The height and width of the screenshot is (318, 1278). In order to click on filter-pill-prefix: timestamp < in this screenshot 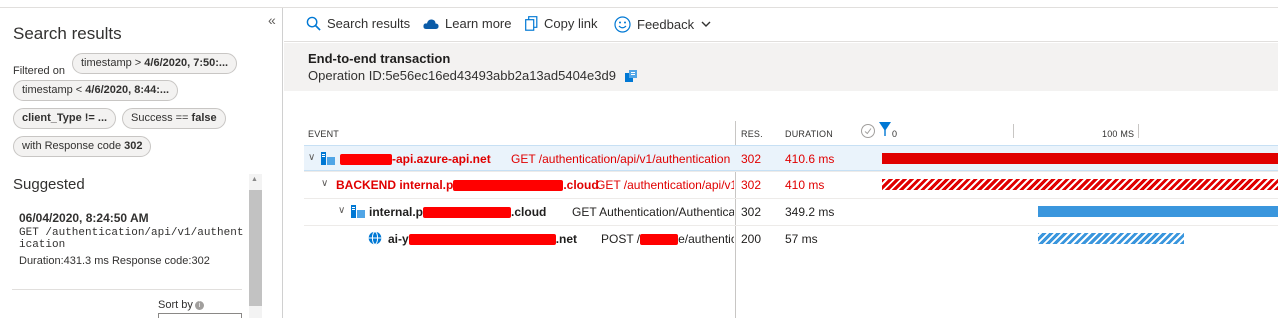, I will do `click(54, 90)`.